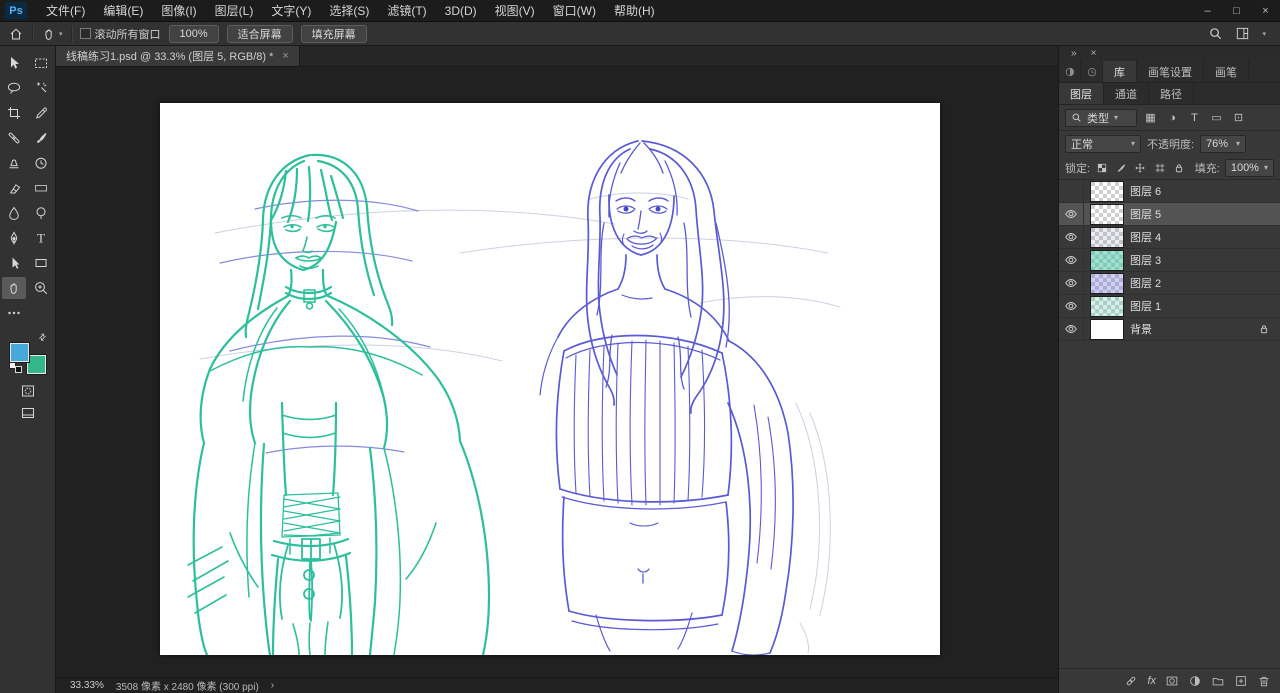 The width and height of the screenshot is (1280, 693). What do you see at coordinates (1081, 93) in the screenshot?
I see `tab-layers: 图层` at bounding box center [1081, 93].